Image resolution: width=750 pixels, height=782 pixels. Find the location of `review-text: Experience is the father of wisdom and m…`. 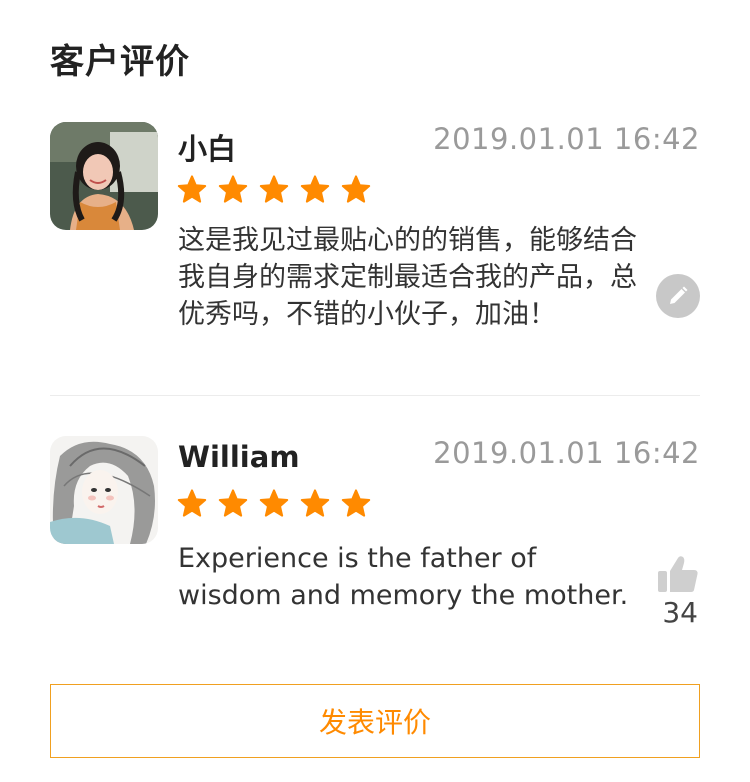

review-text: Experience is the father of wisdom and m… is located at coordinates (403, 577).